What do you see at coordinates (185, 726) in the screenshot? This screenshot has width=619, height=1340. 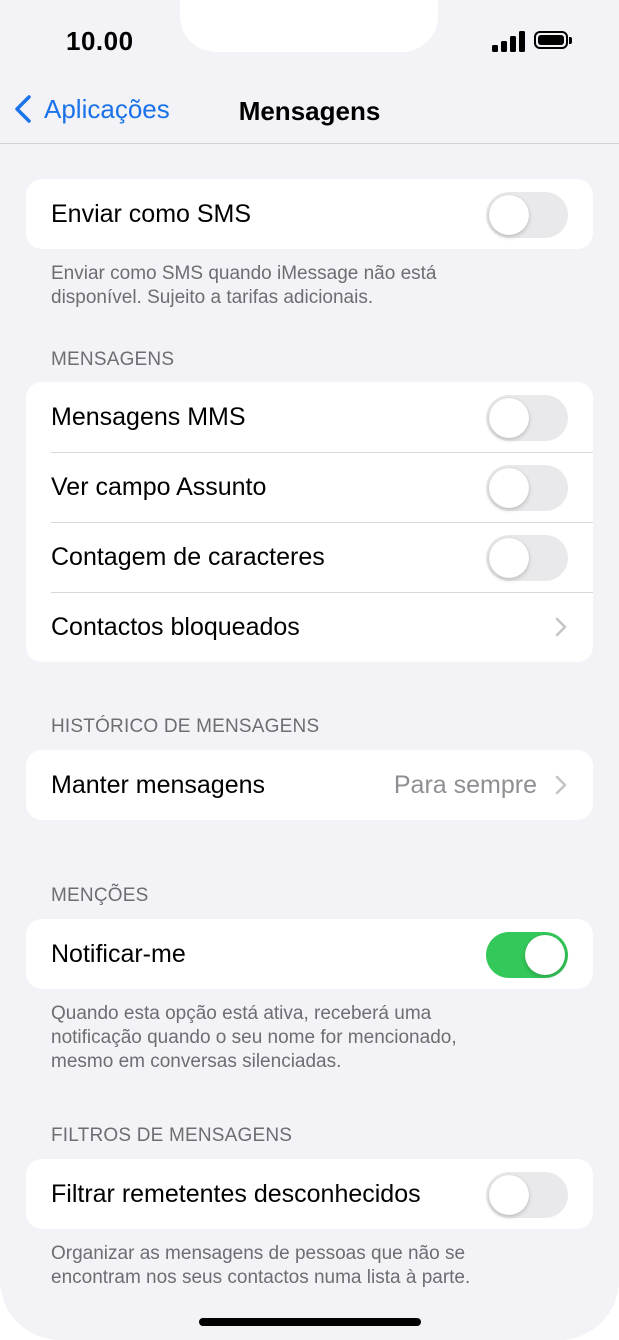 I see `history-section-header: HISTÓRICO DE MENSAGENS` at bounding box center [185, 726].